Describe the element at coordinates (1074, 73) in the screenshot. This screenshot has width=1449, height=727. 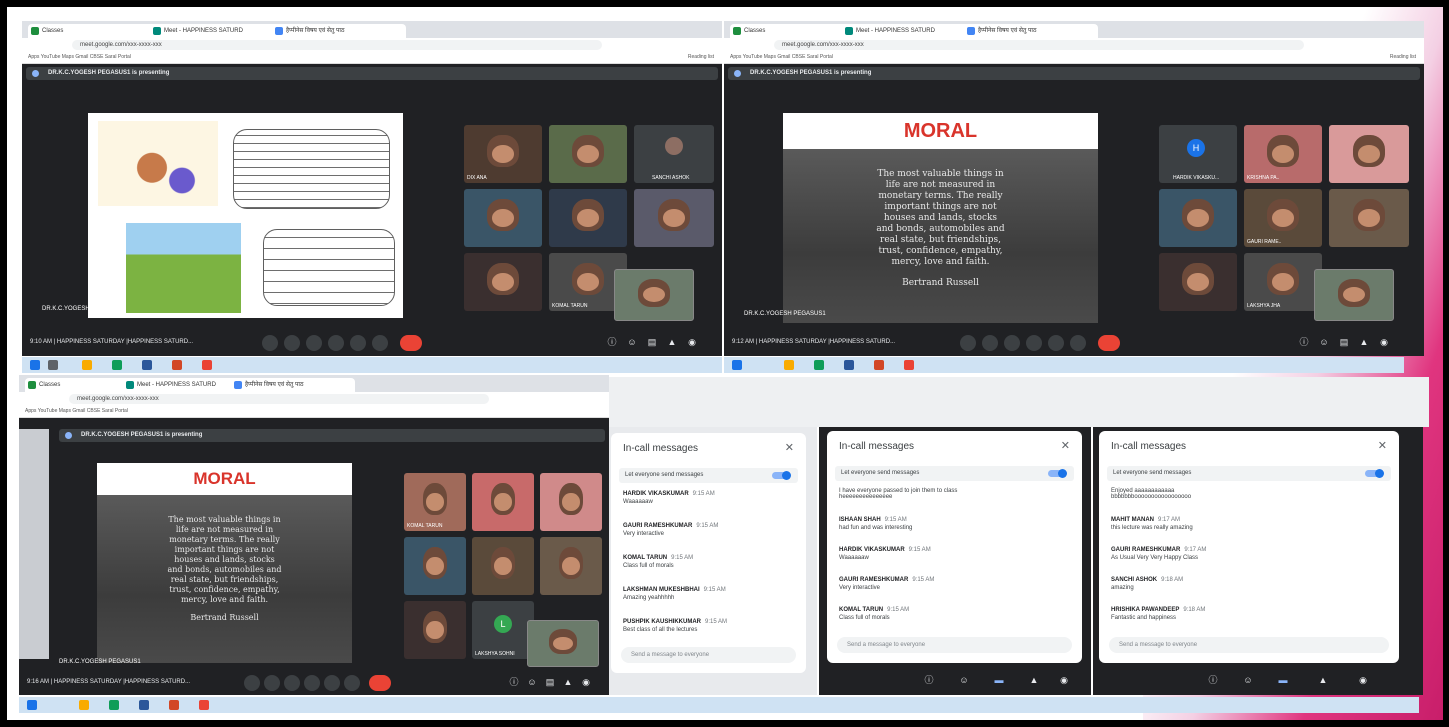
I see `presenting-banner: DR.K.C.YOGESH PEGASUS1 is presenting` at that location.